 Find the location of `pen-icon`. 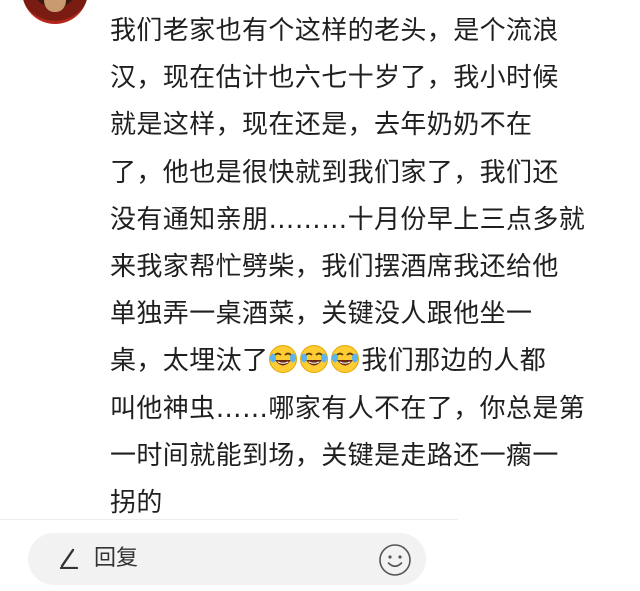

pen-icon is located at coordinates (69, 558).